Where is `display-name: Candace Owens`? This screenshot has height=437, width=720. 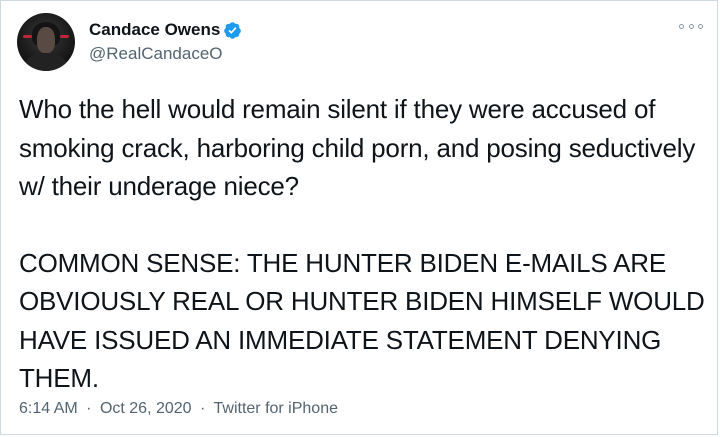 display-name: Candace Owens is located at coordinates (154, 30).